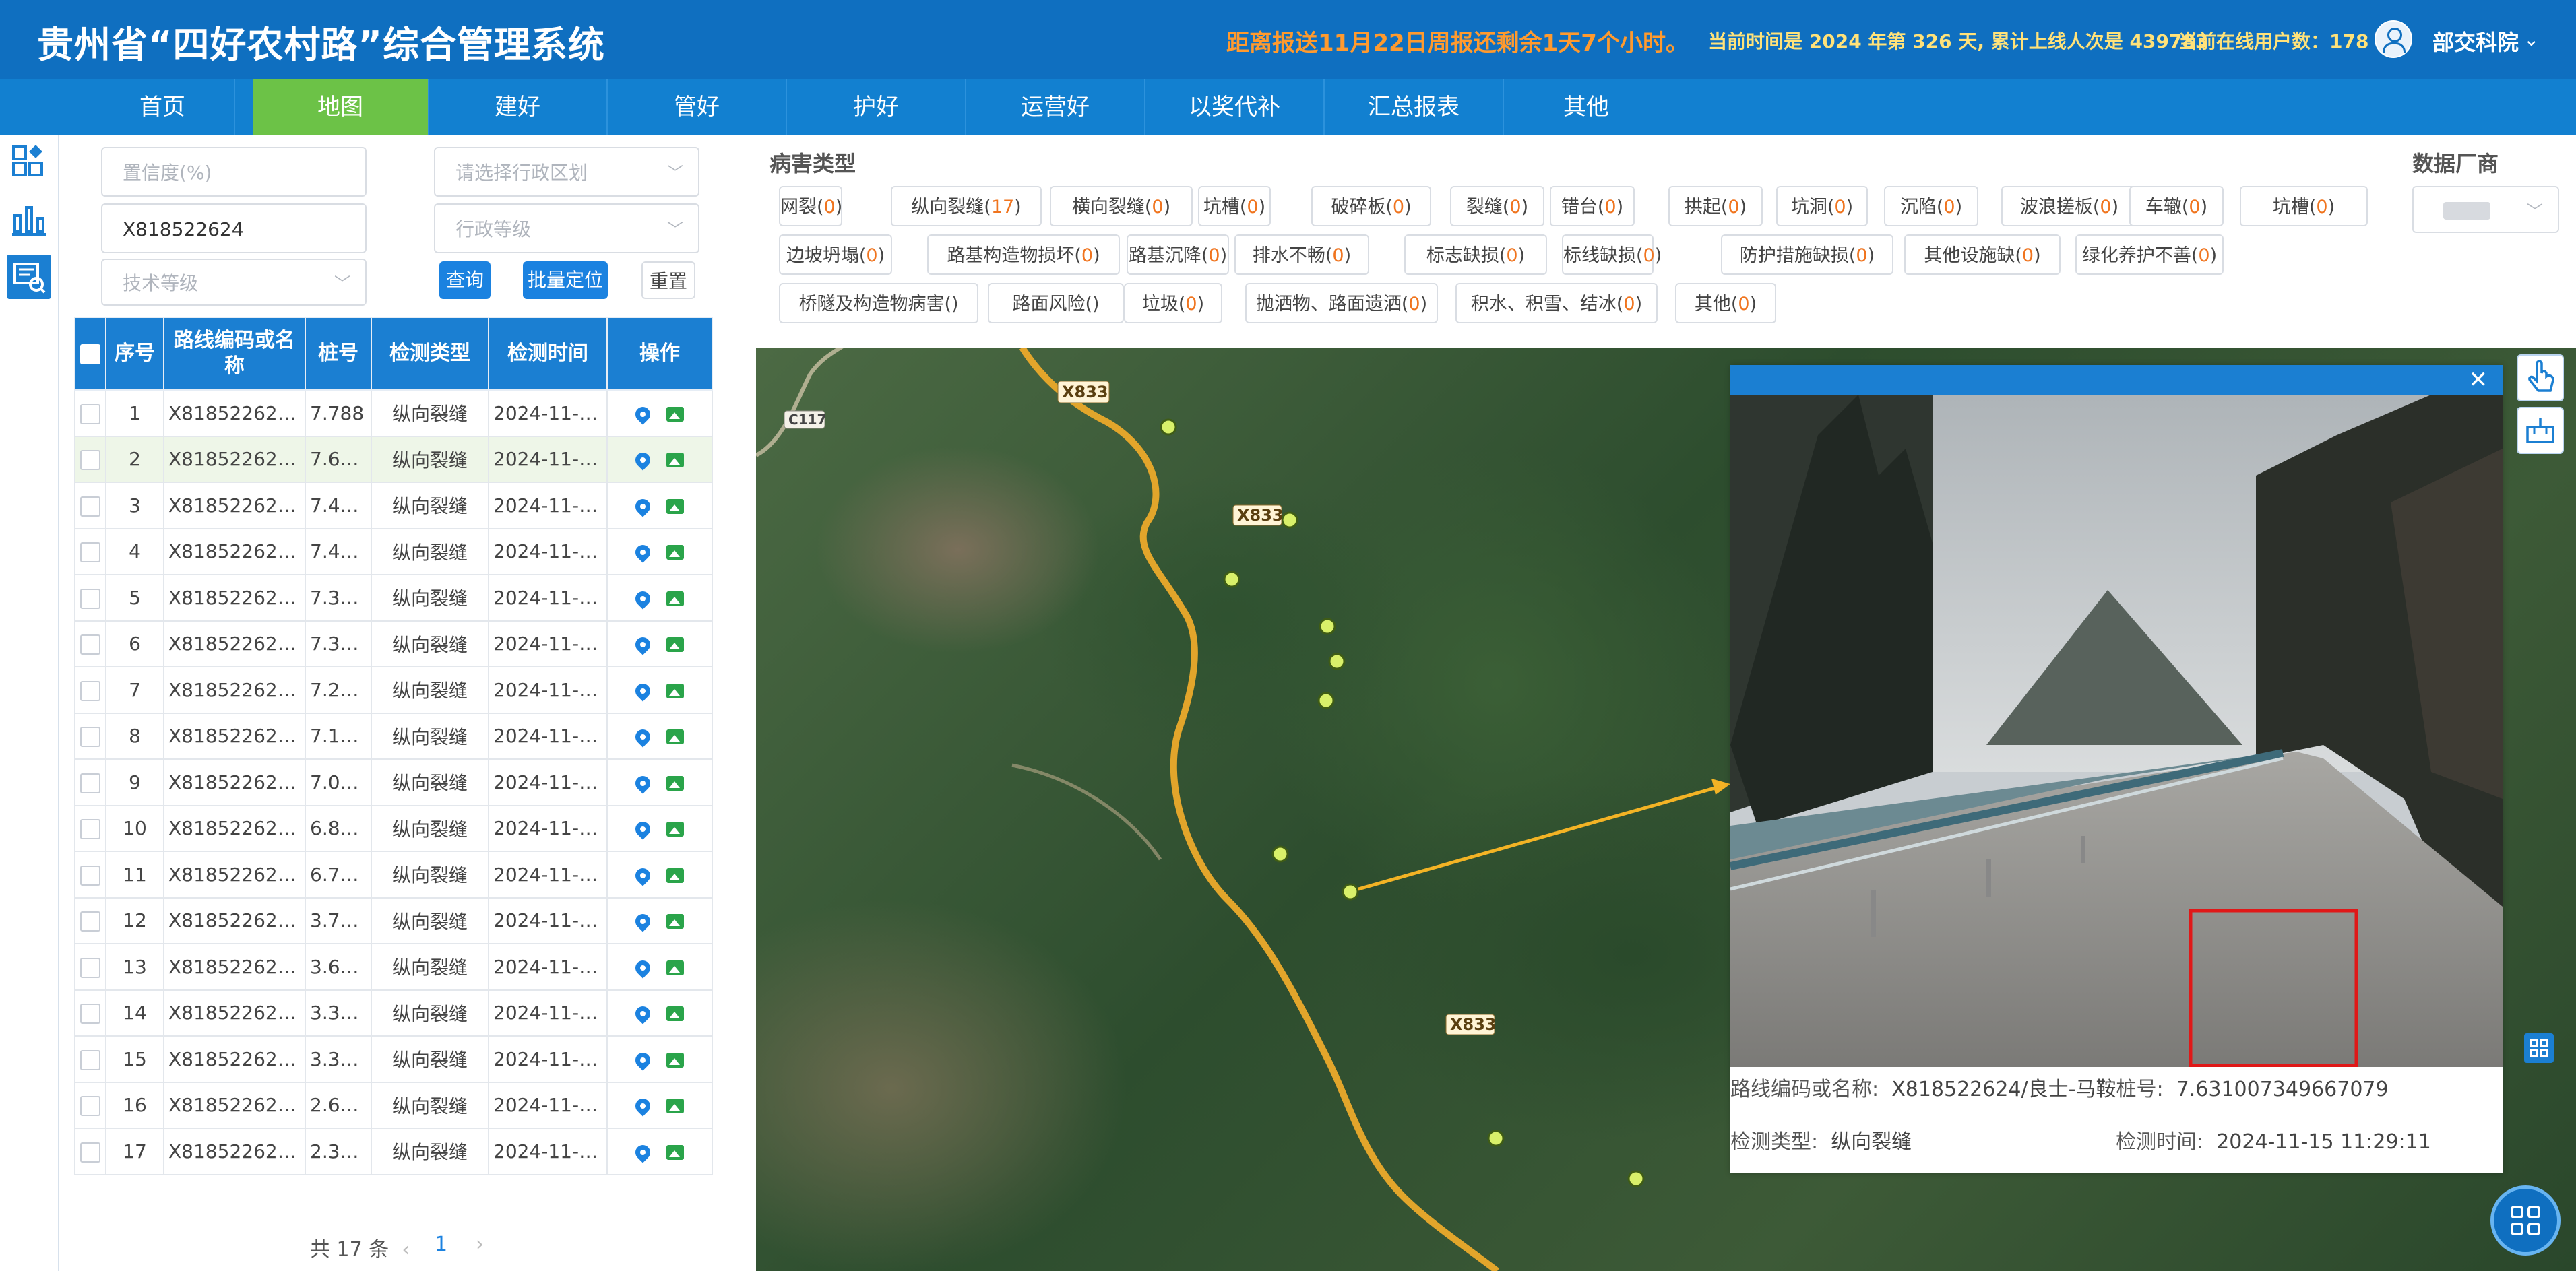 Image resolution: width=2576 pixels, height=1271 pixels. Describe the element at coordinates (1586, 107) in the screenshot. I see `nav-other: 其他` at that location.